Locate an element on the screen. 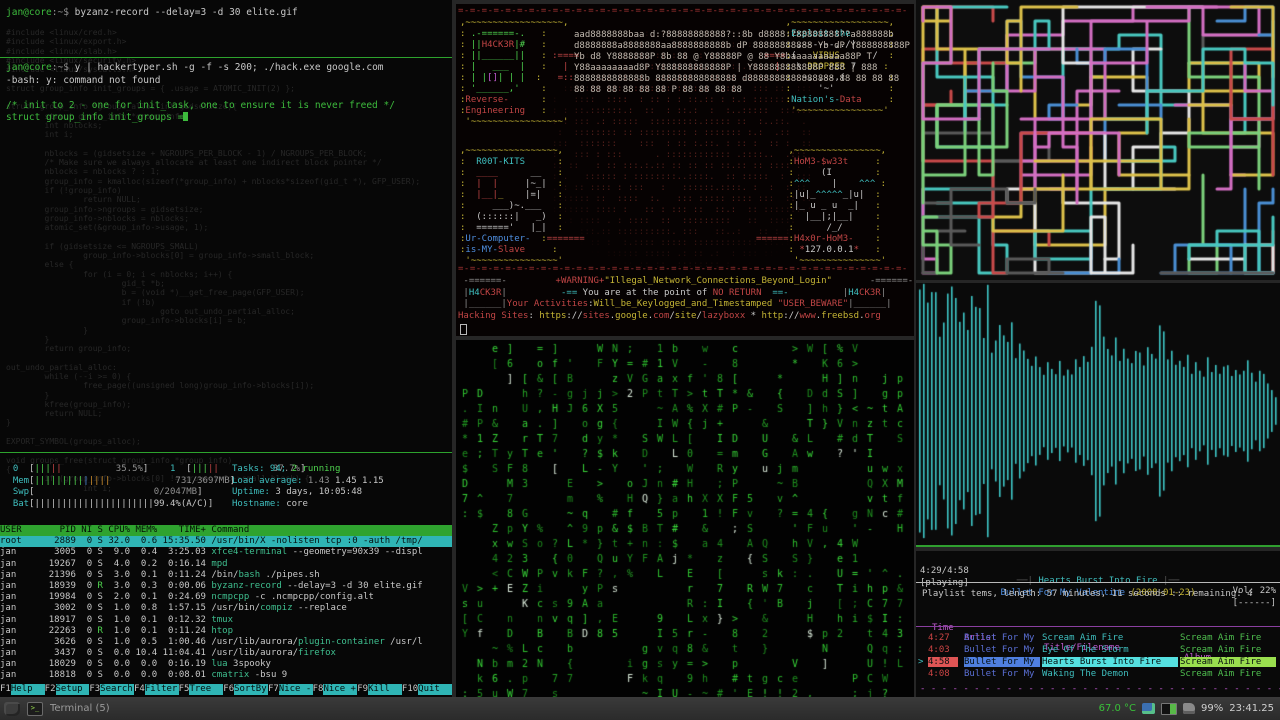 The width and height of the screenshot is (1280, 720). fkey-label: Kill is located at coordinates (385, 689).